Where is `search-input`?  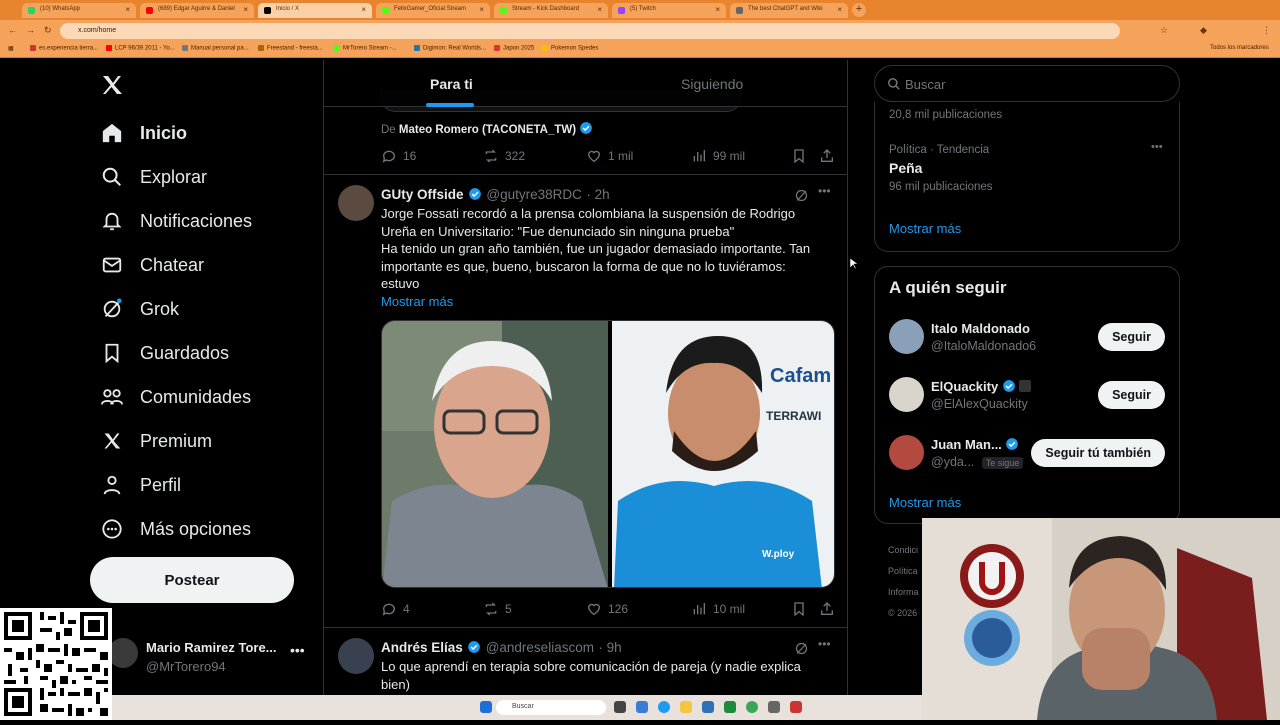
search-input is located at coordinates (1035, 84).